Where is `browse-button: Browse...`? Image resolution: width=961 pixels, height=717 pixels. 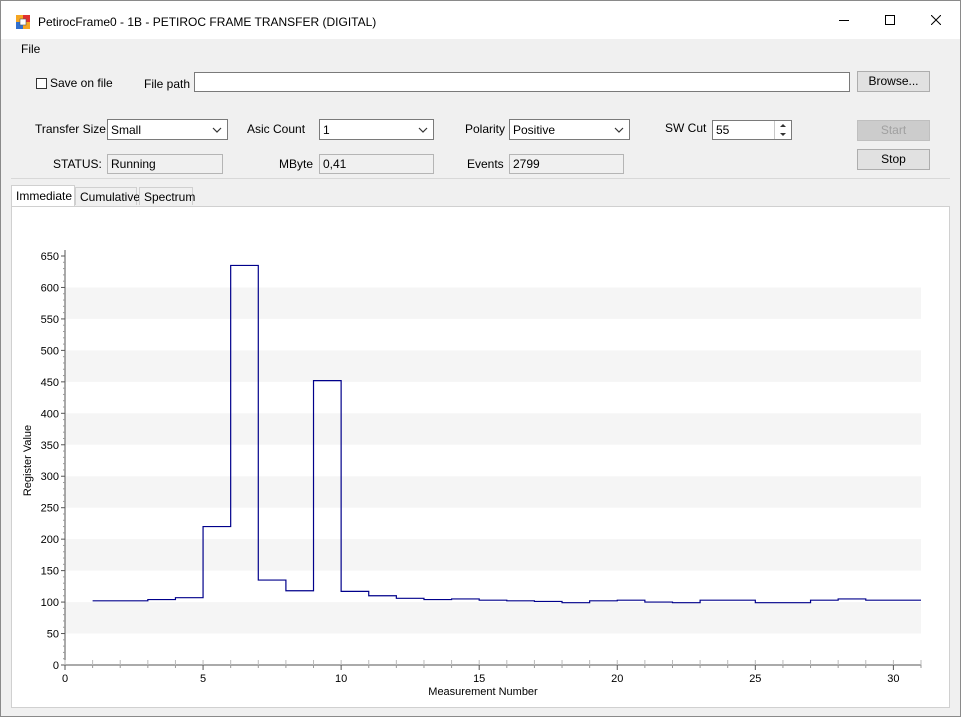
browse-button: Browse... is located at coordinates (893, 81).